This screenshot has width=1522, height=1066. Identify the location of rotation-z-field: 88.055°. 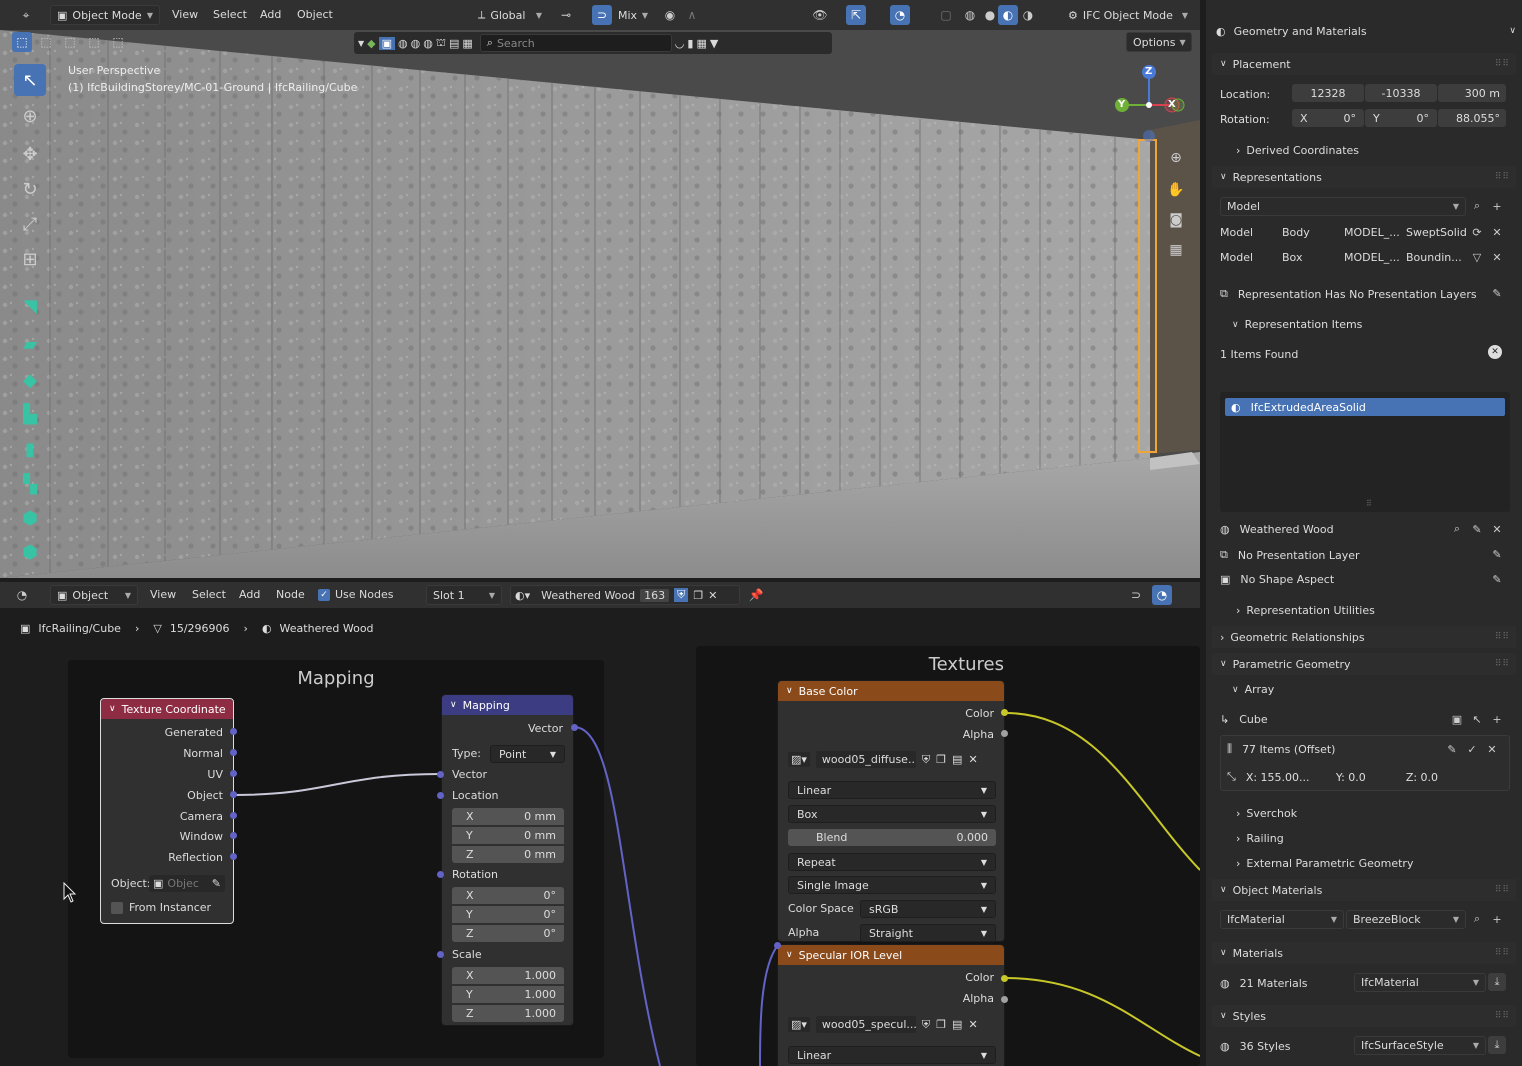
(1472, 118).